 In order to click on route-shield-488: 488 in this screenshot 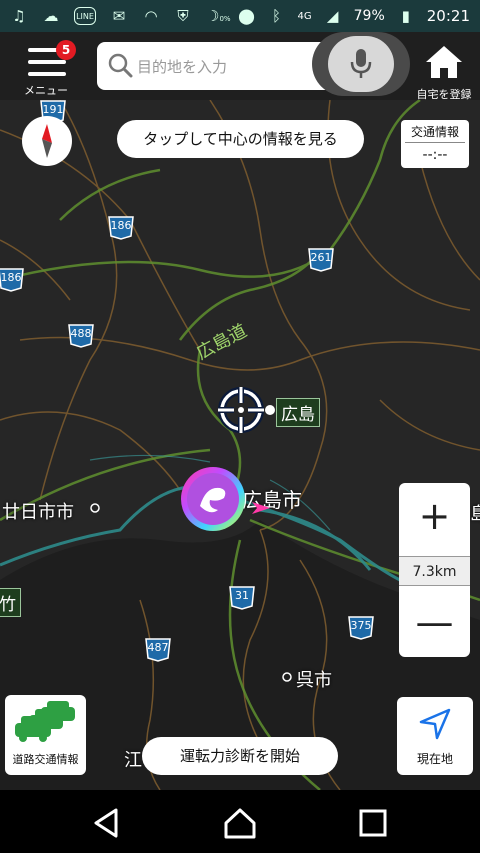, I will do `click(81, 335)`.